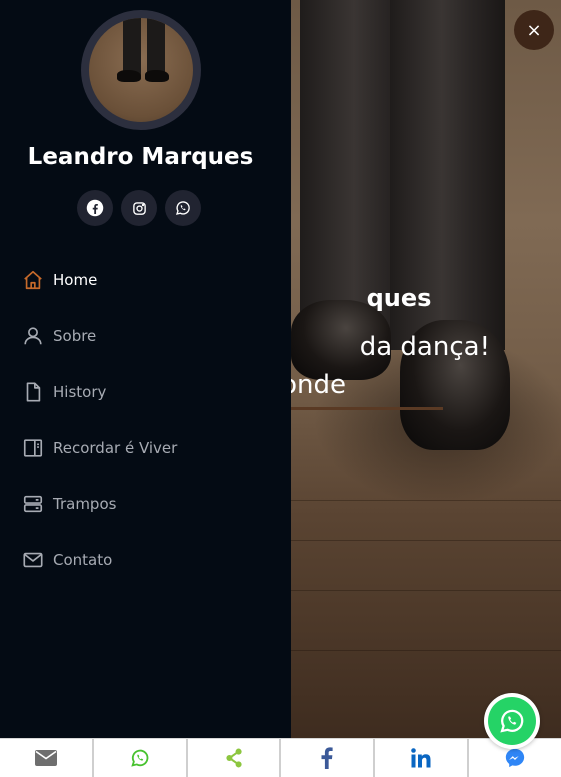  What do you see at coordinates (33, 560) in the screenshot?
I see `envelope-icon` at bounding box center [33, 560].